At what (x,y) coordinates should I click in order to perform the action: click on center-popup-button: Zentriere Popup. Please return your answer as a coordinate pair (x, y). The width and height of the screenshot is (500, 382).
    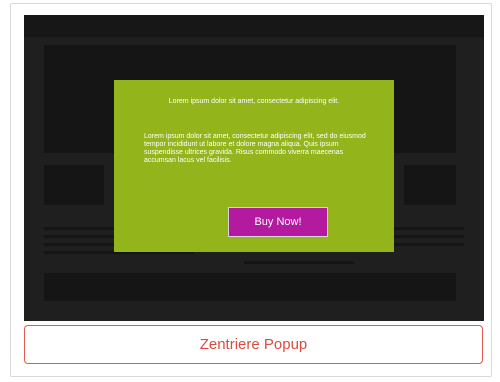
    Looking at the image, I should click on (253, 344).